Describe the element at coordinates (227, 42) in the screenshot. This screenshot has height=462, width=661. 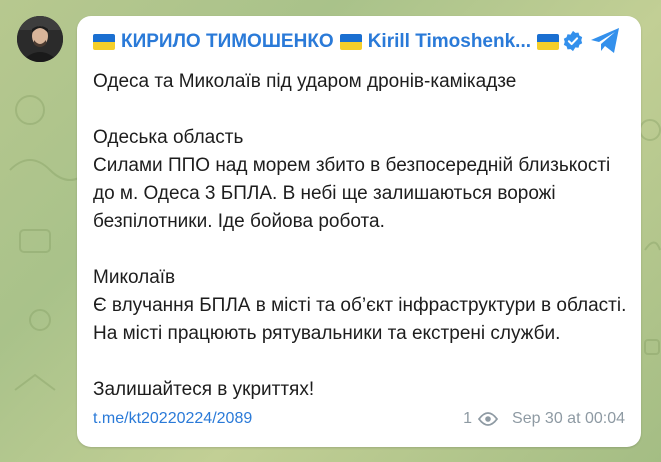
I see `channel-name: КИРИЛО ТИМОШЕНКО` at that location.